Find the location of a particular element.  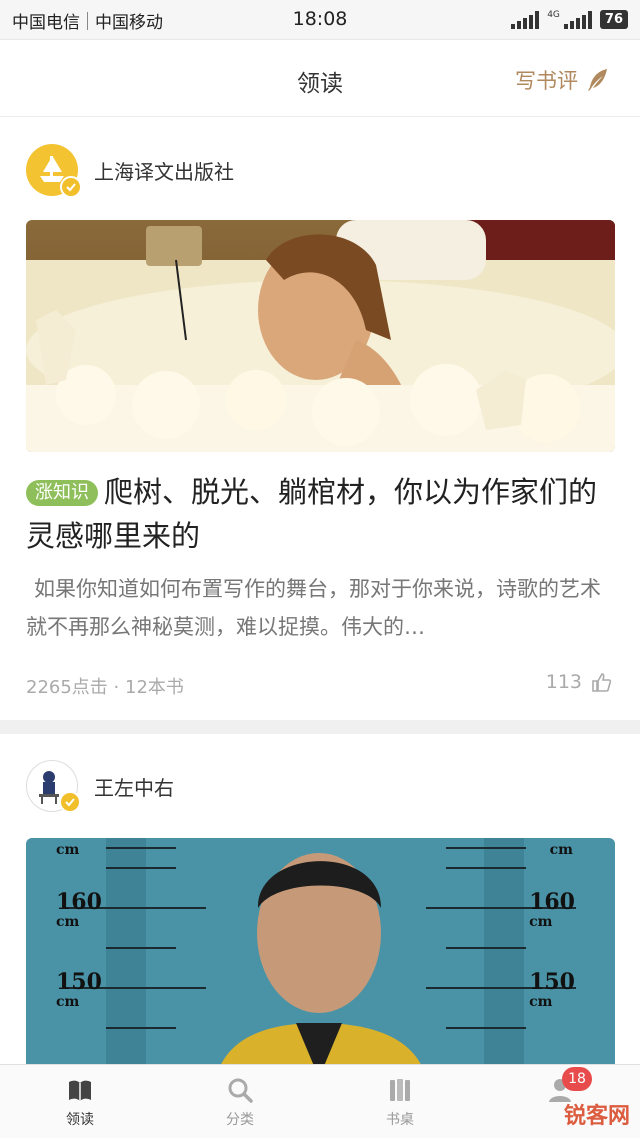

card-divider is located at coordinates (320, 727).